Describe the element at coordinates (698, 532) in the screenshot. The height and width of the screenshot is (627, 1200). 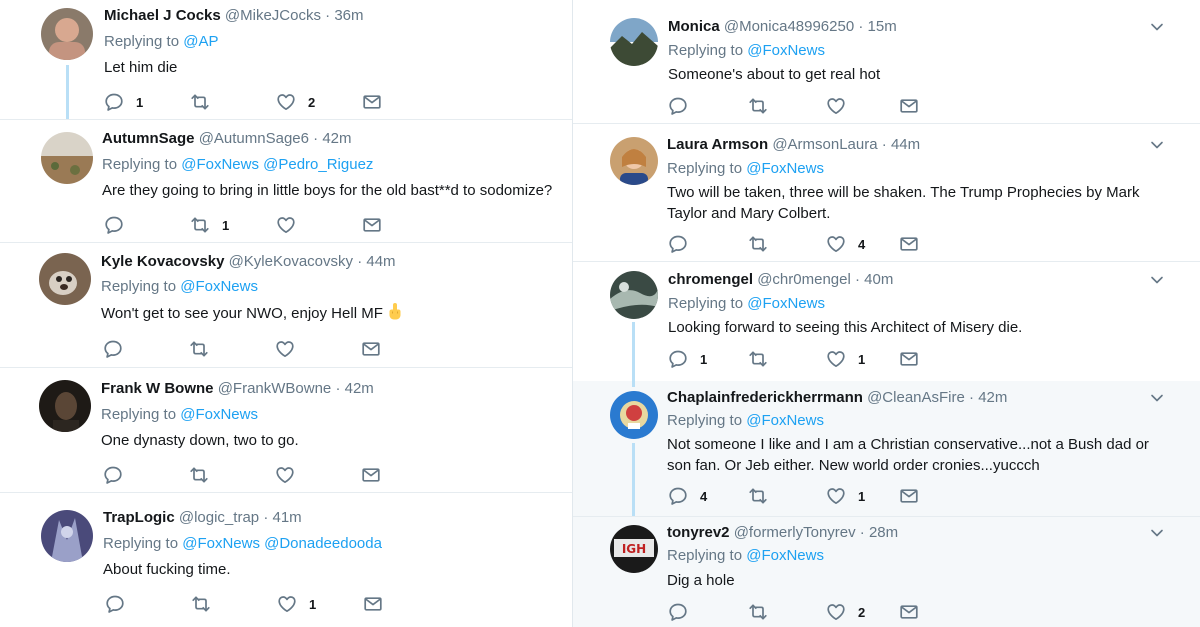
I see `display-name: tonyrev2` at that location.